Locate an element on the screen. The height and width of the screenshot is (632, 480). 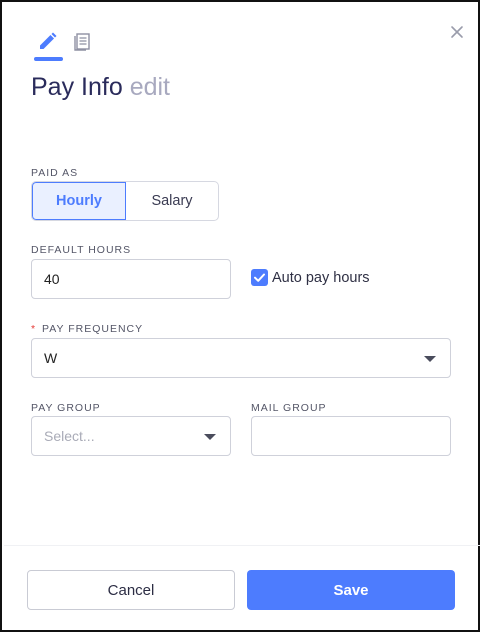
page-title-mode: edit is located at coordinates (149, 87).